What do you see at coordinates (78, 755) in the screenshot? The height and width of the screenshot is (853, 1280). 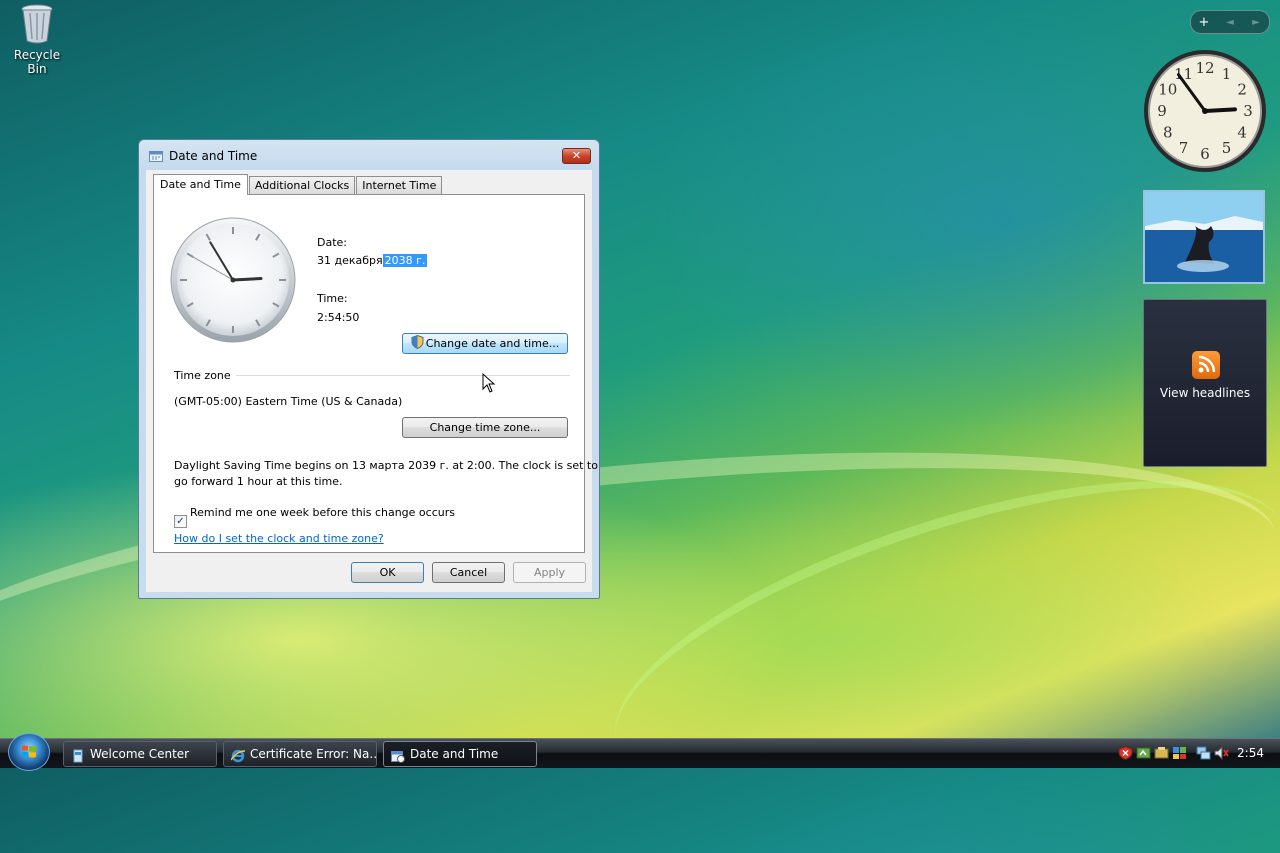 I see `welcome-center-icon` at bounding box center [78, 755].